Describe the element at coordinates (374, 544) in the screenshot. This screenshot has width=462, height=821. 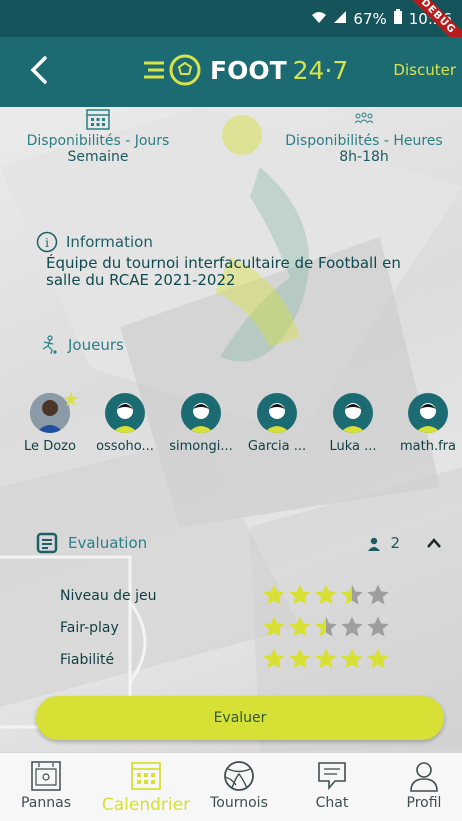
I see `person-count-icon` at that location.